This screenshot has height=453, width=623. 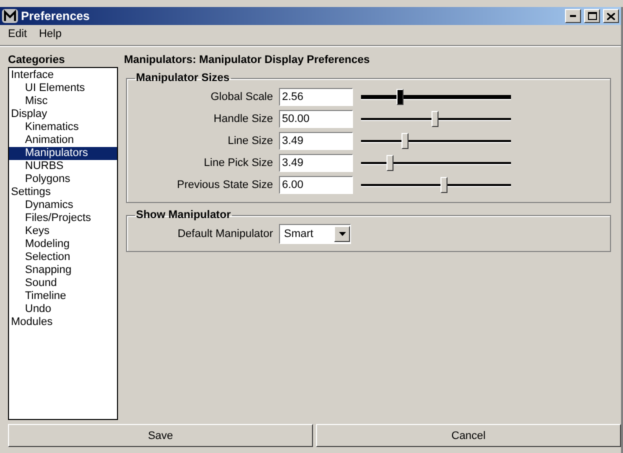 I want to click on minimize-icon, so click(x=573, y=16).